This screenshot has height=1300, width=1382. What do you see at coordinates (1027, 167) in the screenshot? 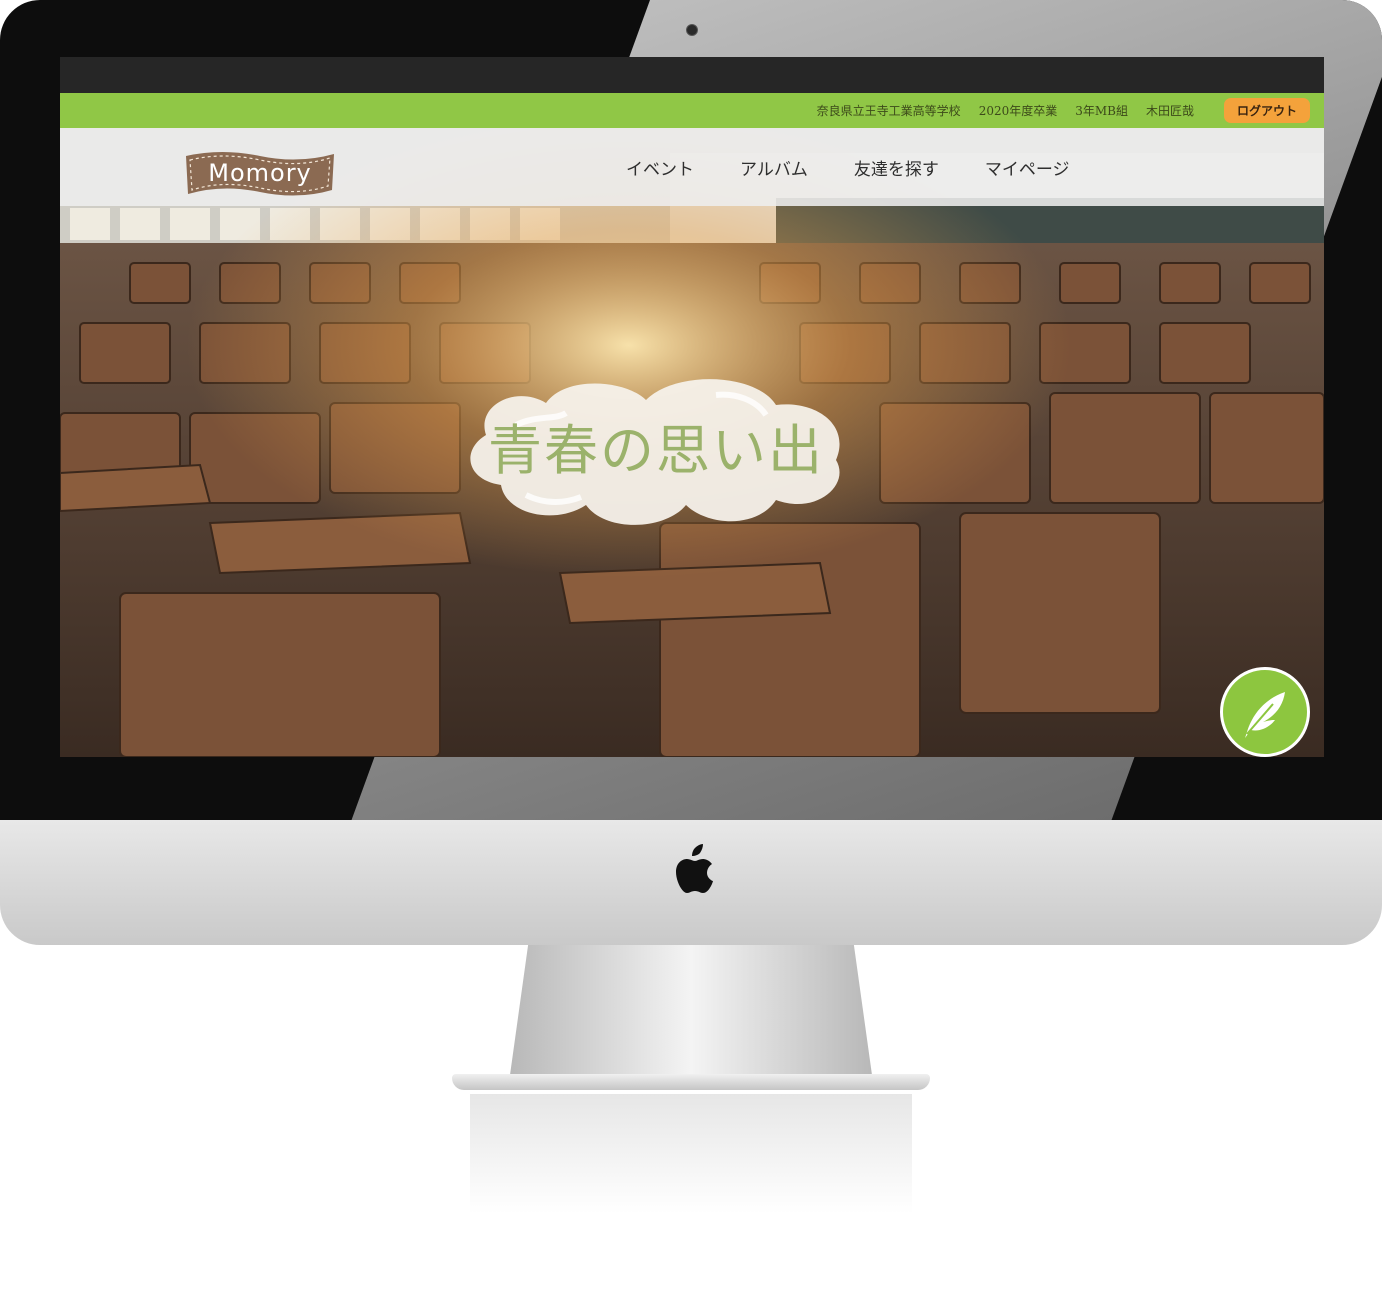
I see `nav-item-mypage: マイページ` at bounding box center [1027, 167].